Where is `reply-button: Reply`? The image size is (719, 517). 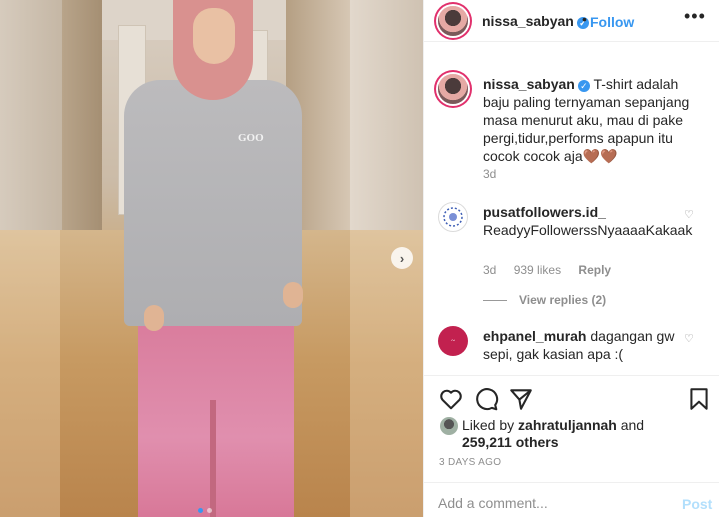 reply-button: Reply is located at coordinates (594, 270).